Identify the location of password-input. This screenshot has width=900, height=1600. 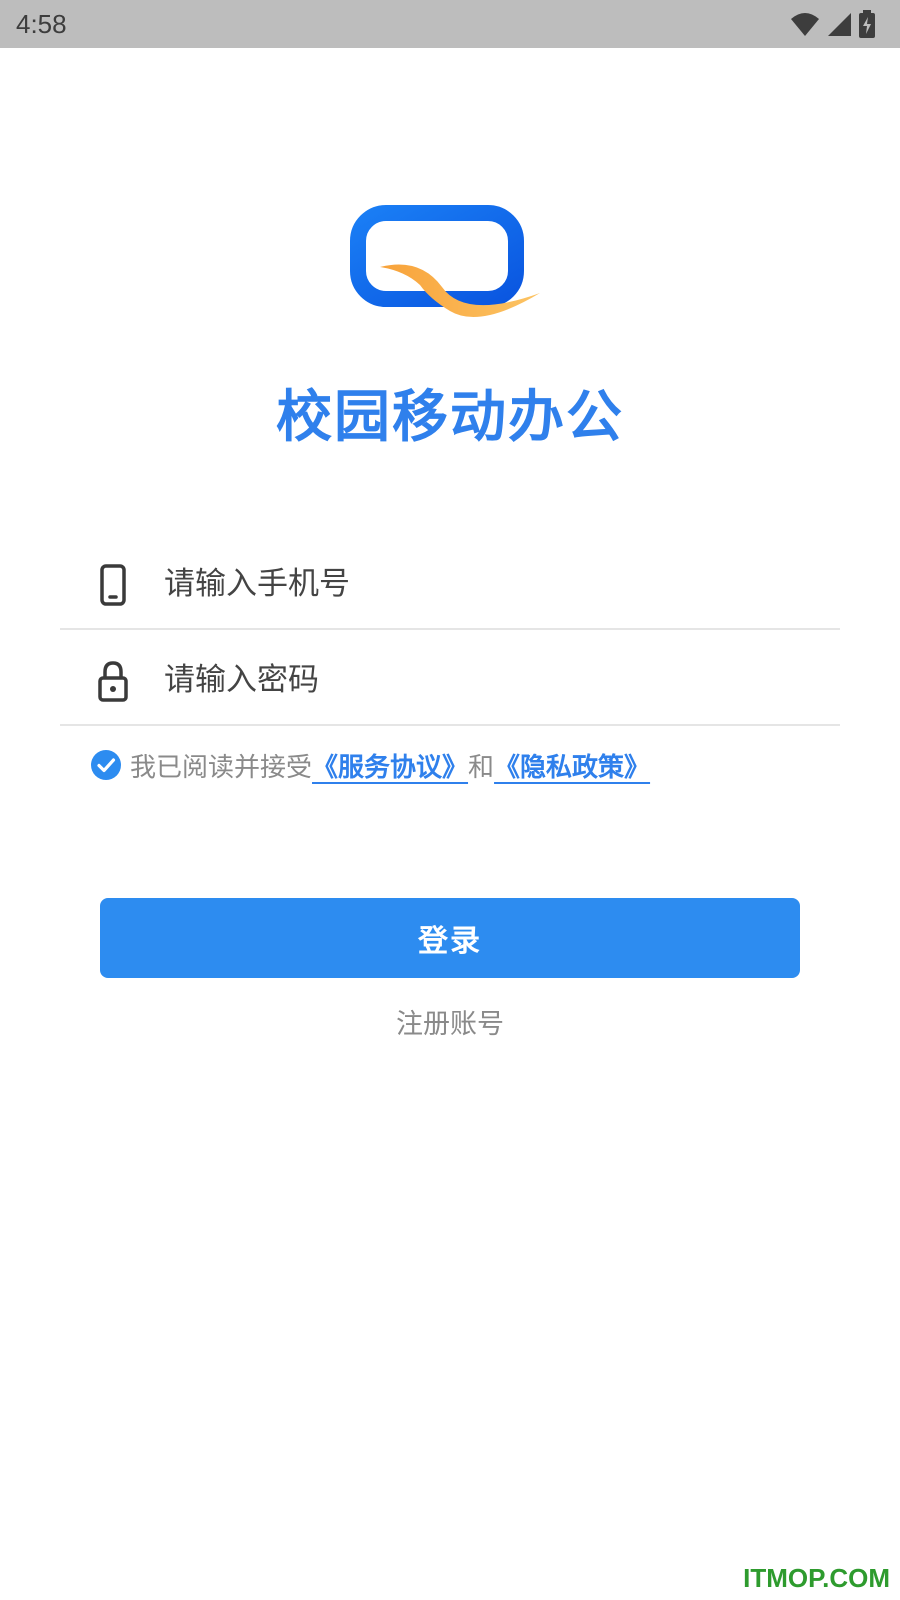
(484, 680).